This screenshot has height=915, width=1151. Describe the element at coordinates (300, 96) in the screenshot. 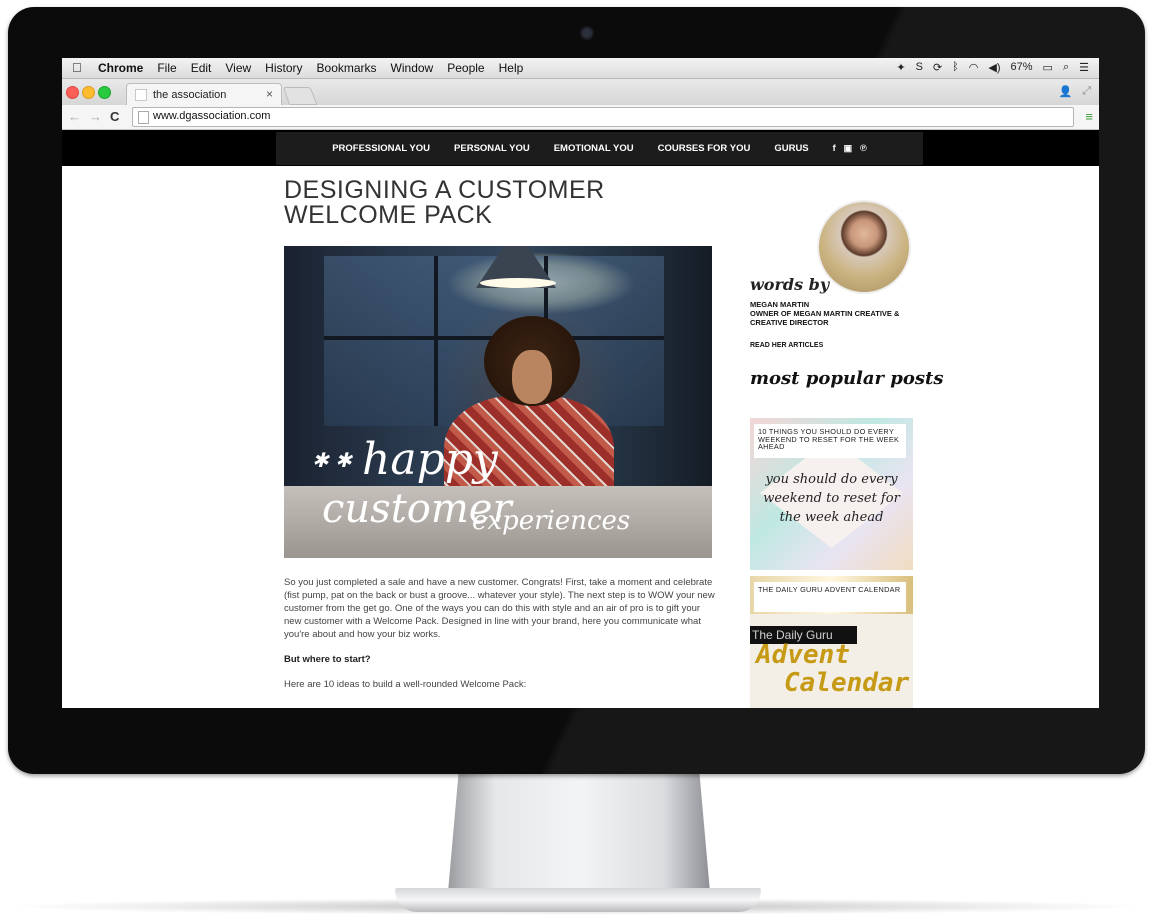

I see `new-tab-button` at that location.